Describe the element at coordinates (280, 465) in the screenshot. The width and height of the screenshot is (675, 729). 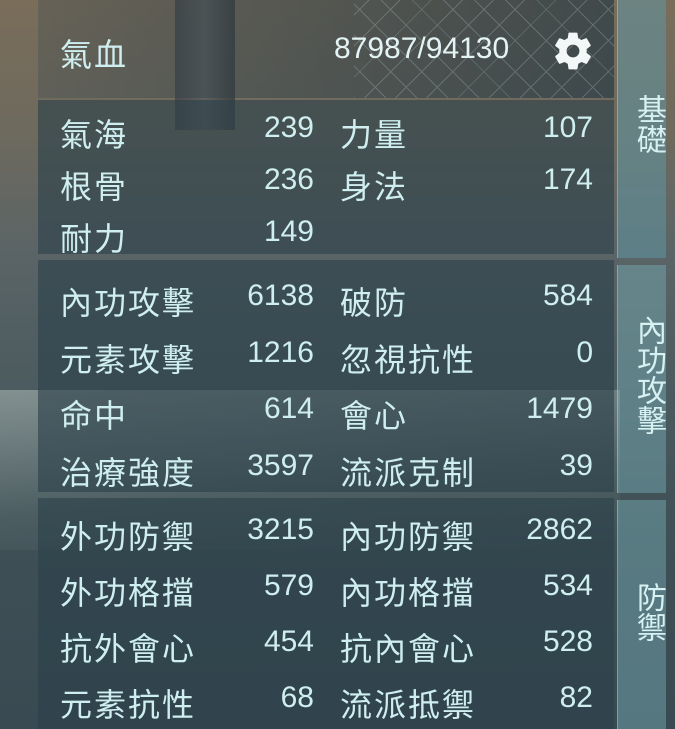
I see `stat-value: 3597` at that location.